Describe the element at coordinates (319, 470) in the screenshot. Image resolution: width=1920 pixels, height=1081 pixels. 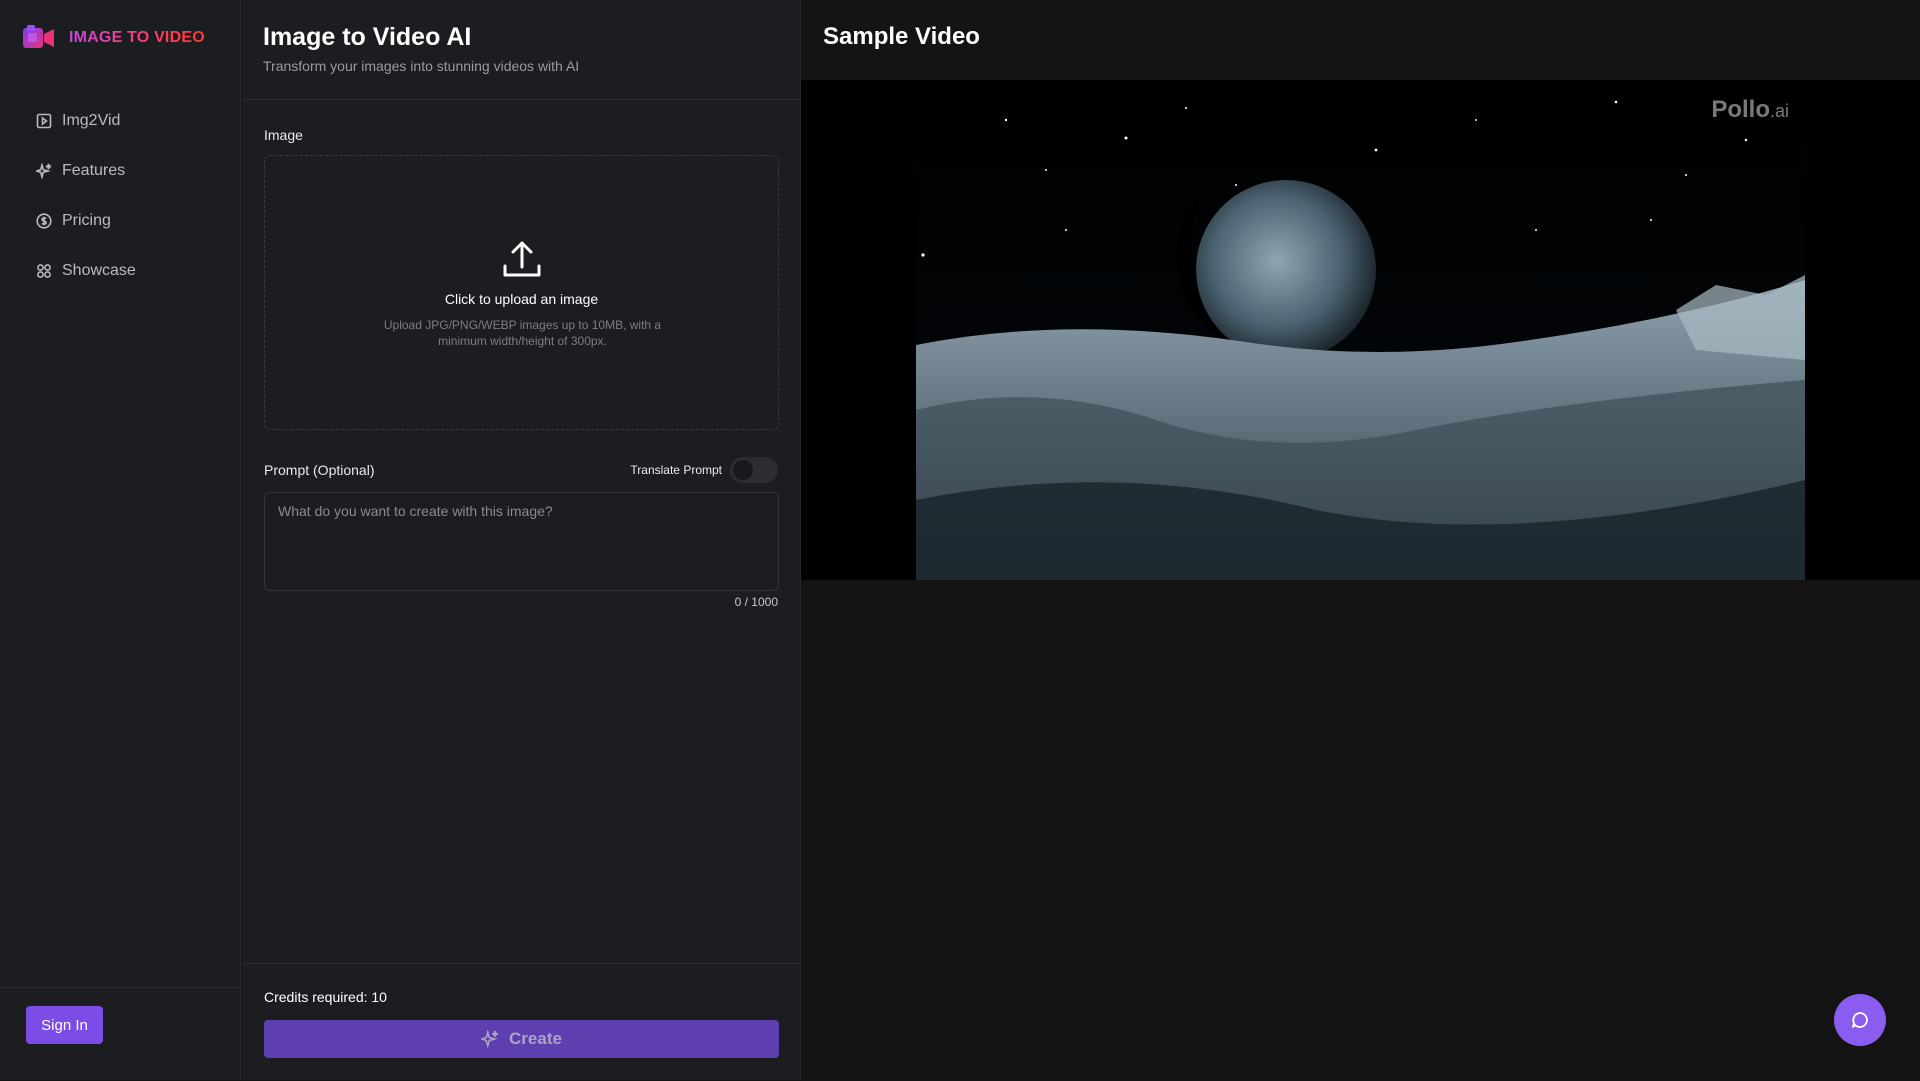
I see `prompt-label: Prompt (Optional)` at that location.